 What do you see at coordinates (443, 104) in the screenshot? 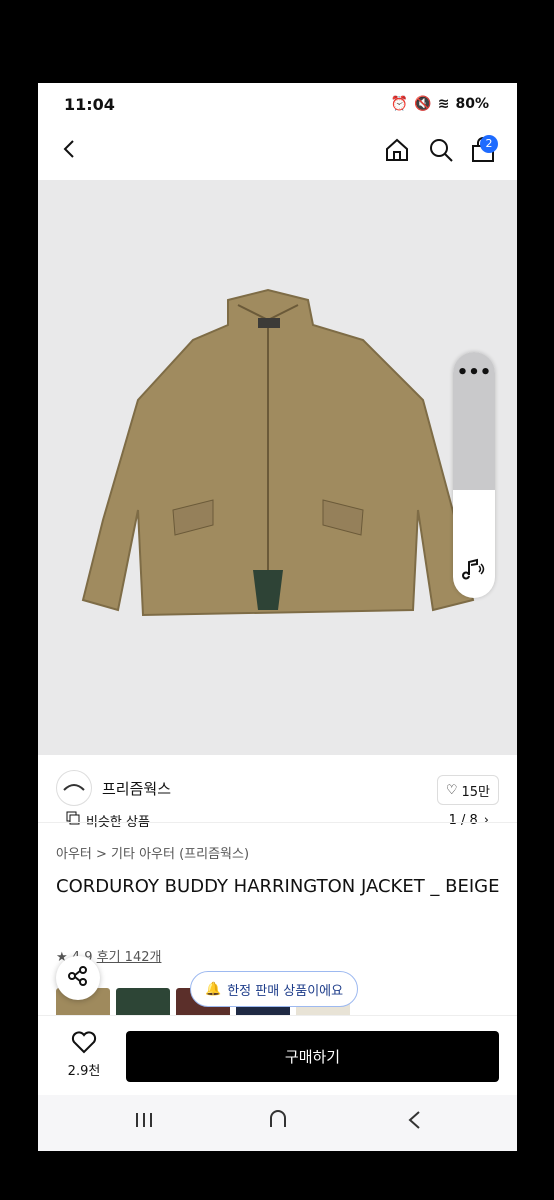
I see `wifi-icon: ≋` at bounding box center [443, 104].